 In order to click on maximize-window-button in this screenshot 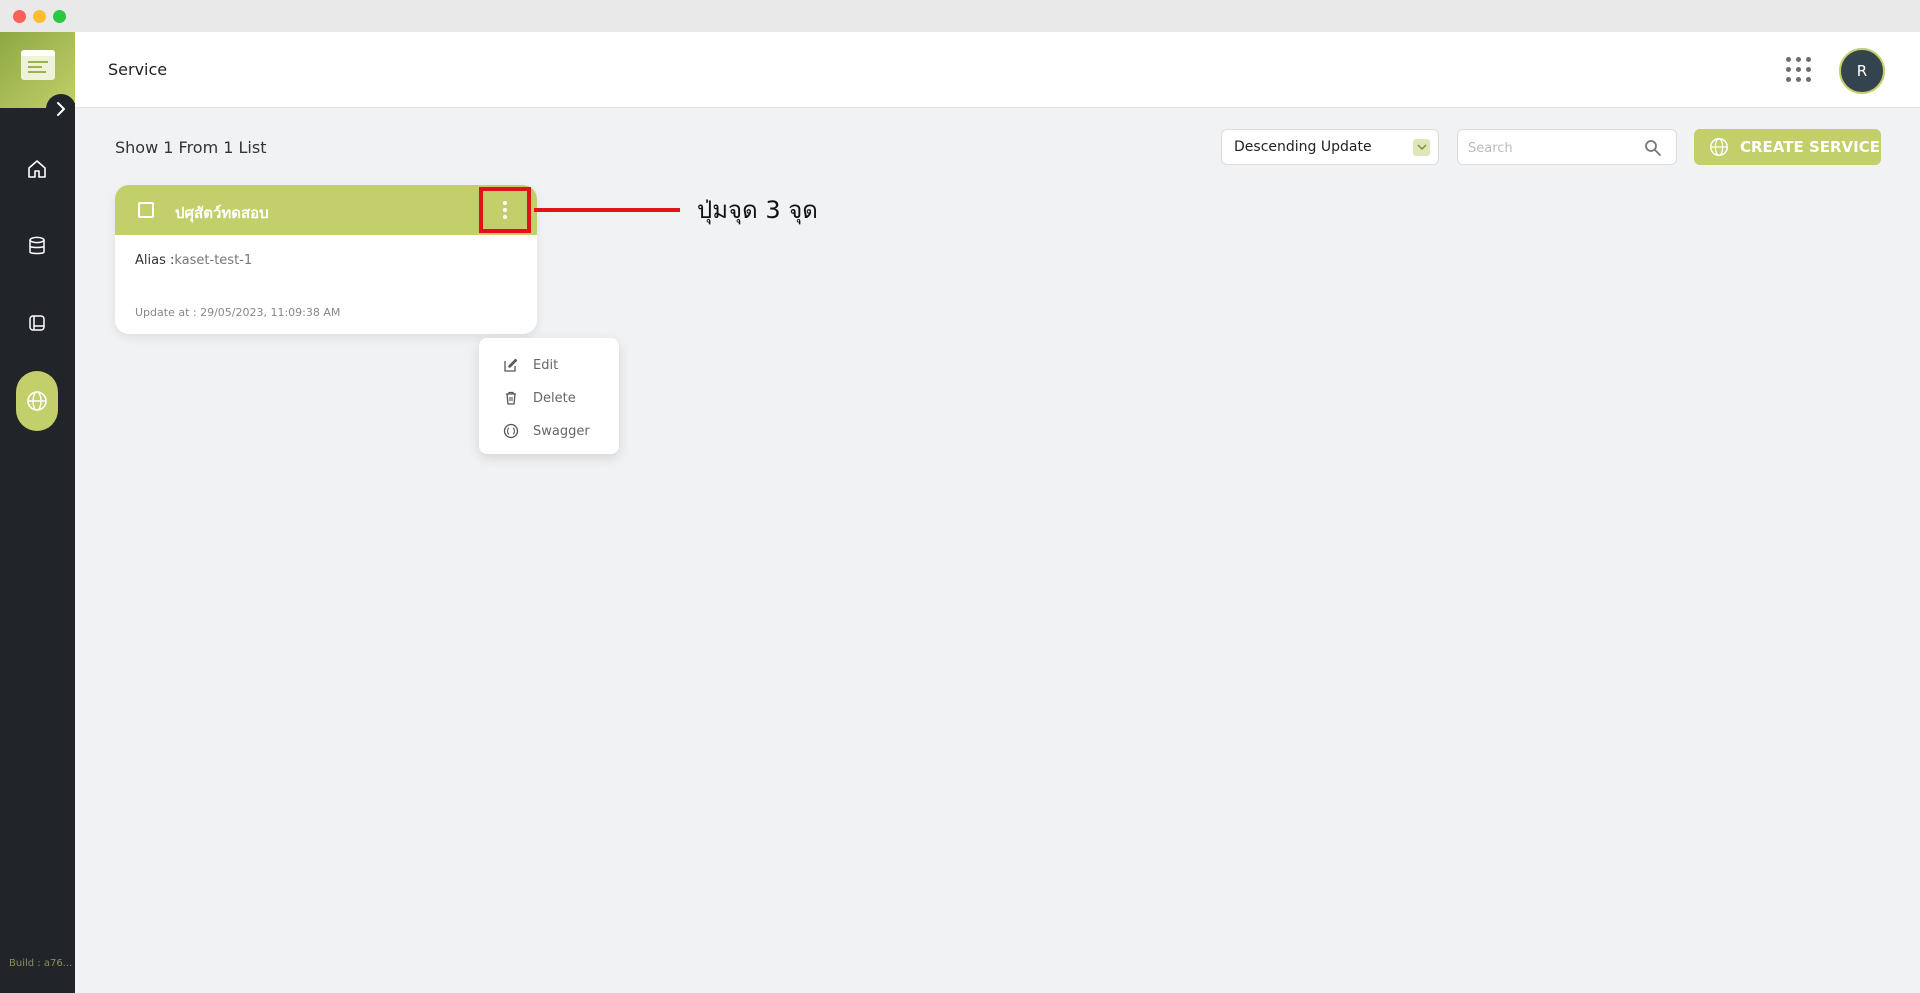, I will do `click(59, 16)`.